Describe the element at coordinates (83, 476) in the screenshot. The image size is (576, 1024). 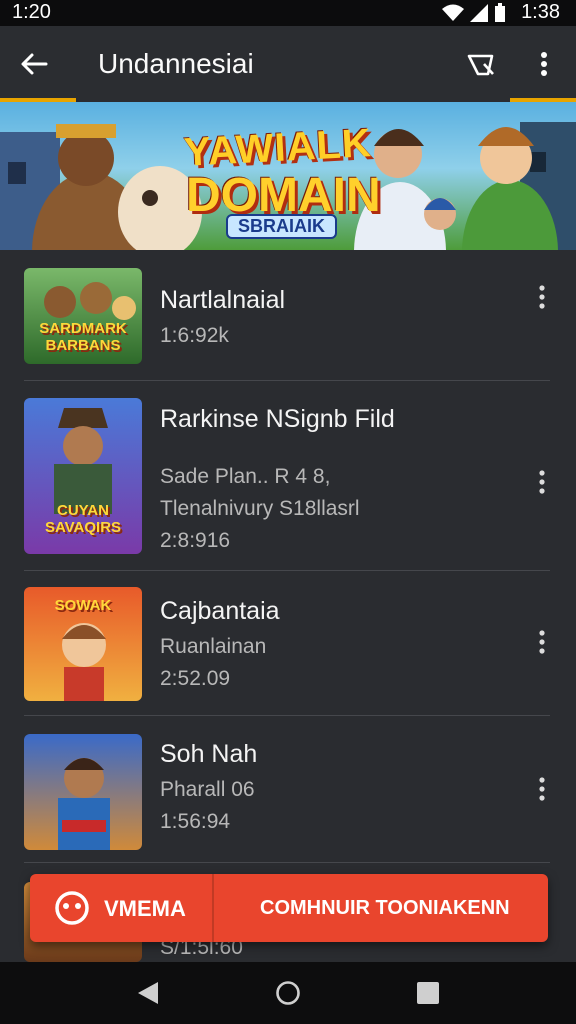
I see `thumbnail: CUYAN SAVAQIRS` at that location.